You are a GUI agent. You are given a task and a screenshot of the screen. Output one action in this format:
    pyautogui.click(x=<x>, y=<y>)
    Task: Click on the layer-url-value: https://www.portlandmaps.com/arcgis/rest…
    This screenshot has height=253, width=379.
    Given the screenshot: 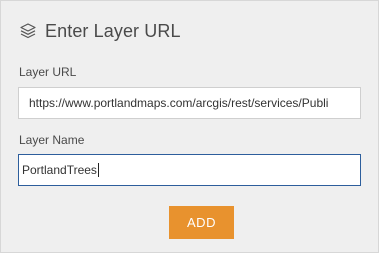 What is the action you would take?
    pyautogui.click(x=179, y=103)
    